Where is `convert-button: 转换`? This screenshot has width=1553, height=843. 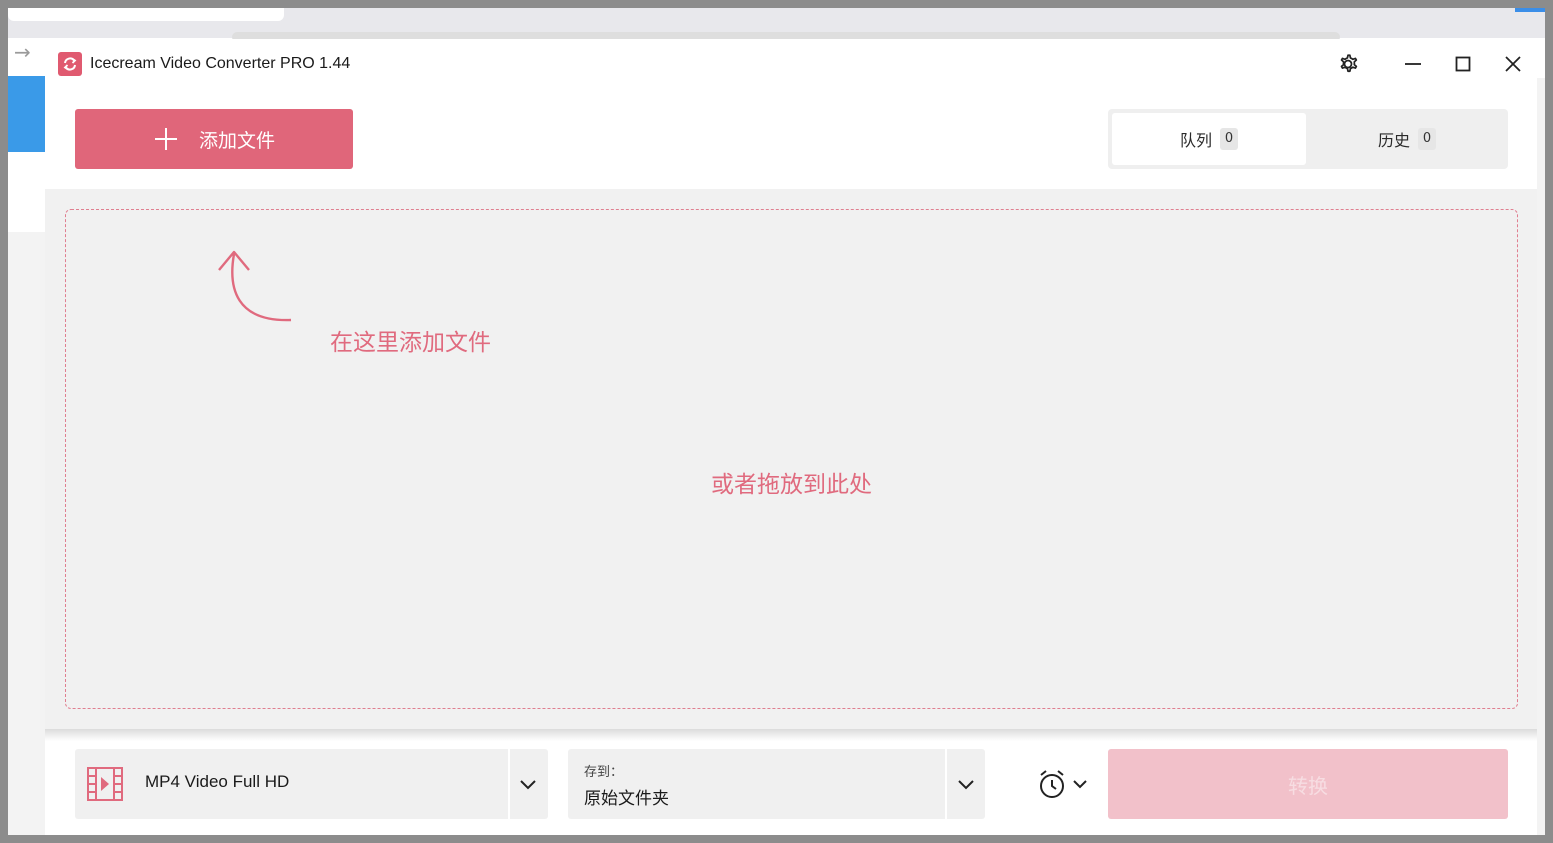
convert-button: 转换 is located at coordinates (1308, 784).